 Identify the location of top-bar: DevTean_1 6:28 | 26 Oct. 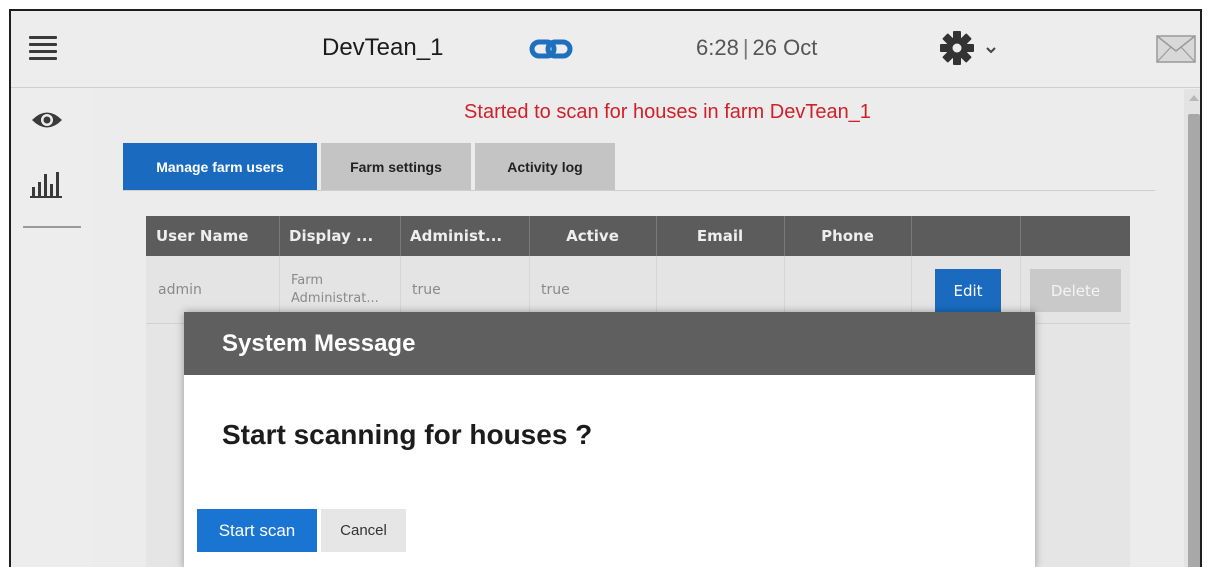
(605, 49).